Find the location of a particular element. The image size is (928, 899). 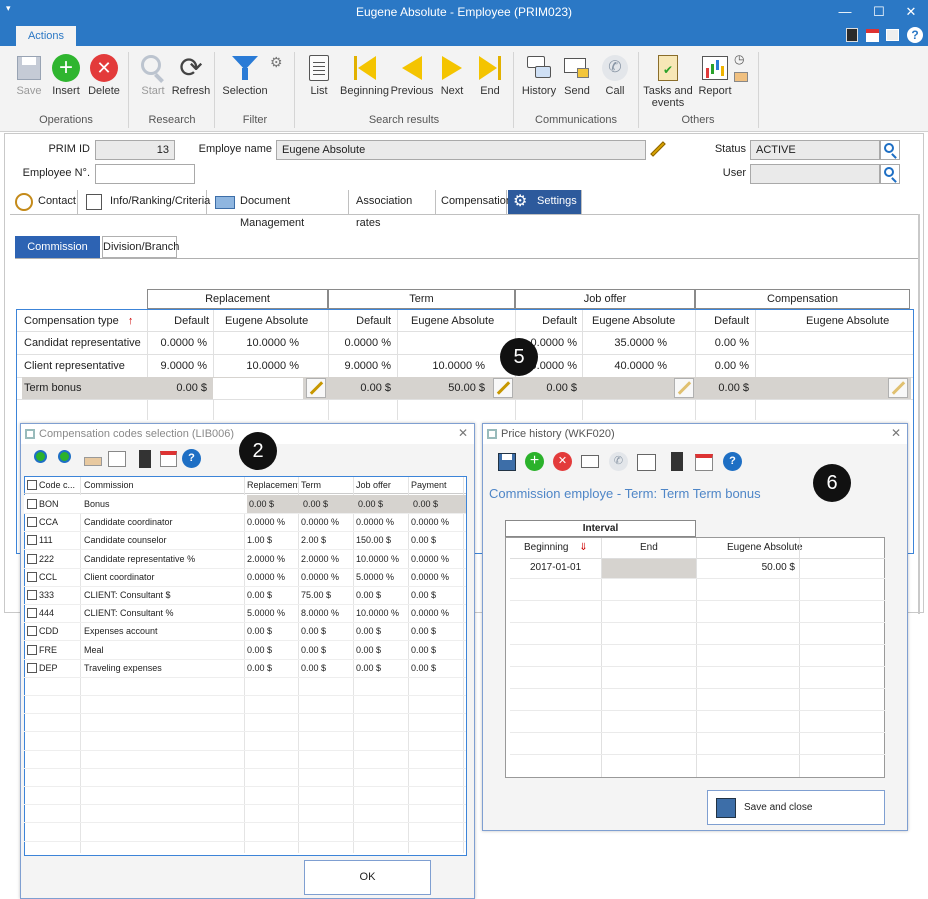

column-header-payment: Payment is located at coordinates (437, 485).